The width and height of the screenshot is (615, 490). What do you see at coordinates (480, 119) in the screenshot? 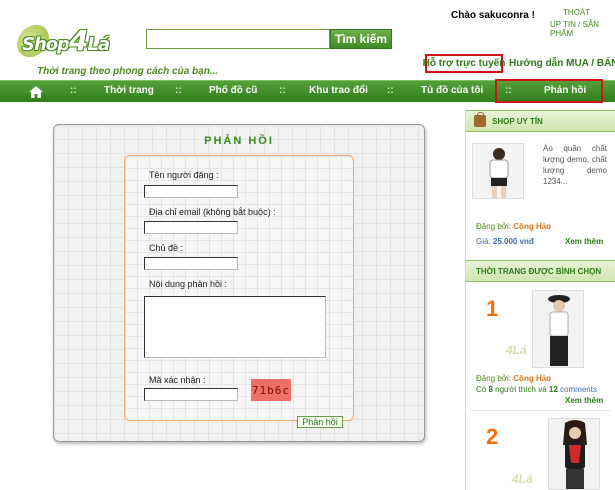
I see `shopping-bag-icon` at bounding box center [480, 119].